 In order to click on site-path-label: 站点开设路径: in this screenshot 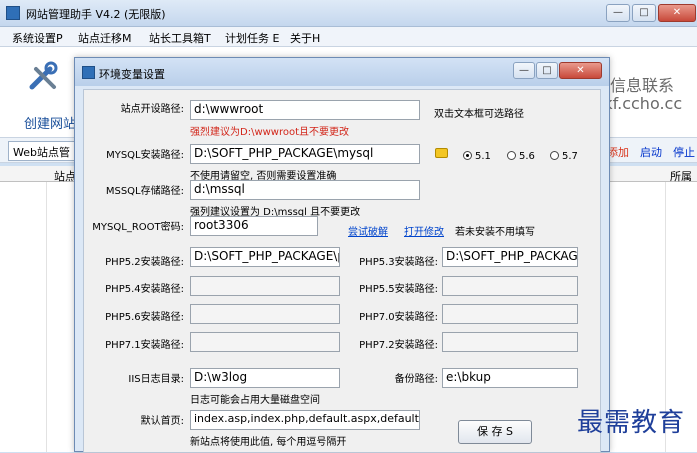, I will do `click(152, 109)`.